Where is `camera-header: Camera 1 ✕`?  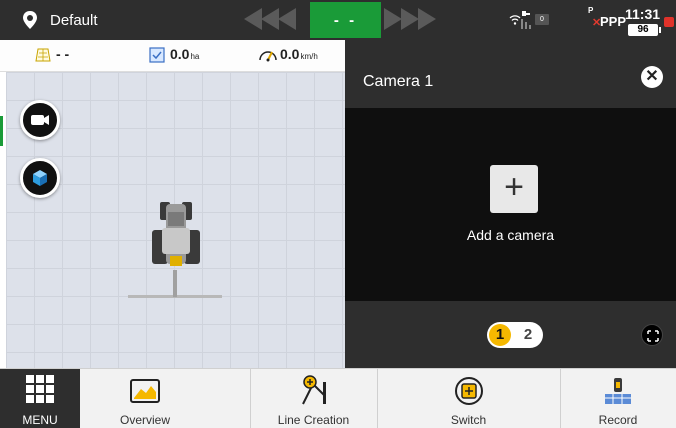 camera-header: Camera 1 ✕ is located at coordinates (510, 74).